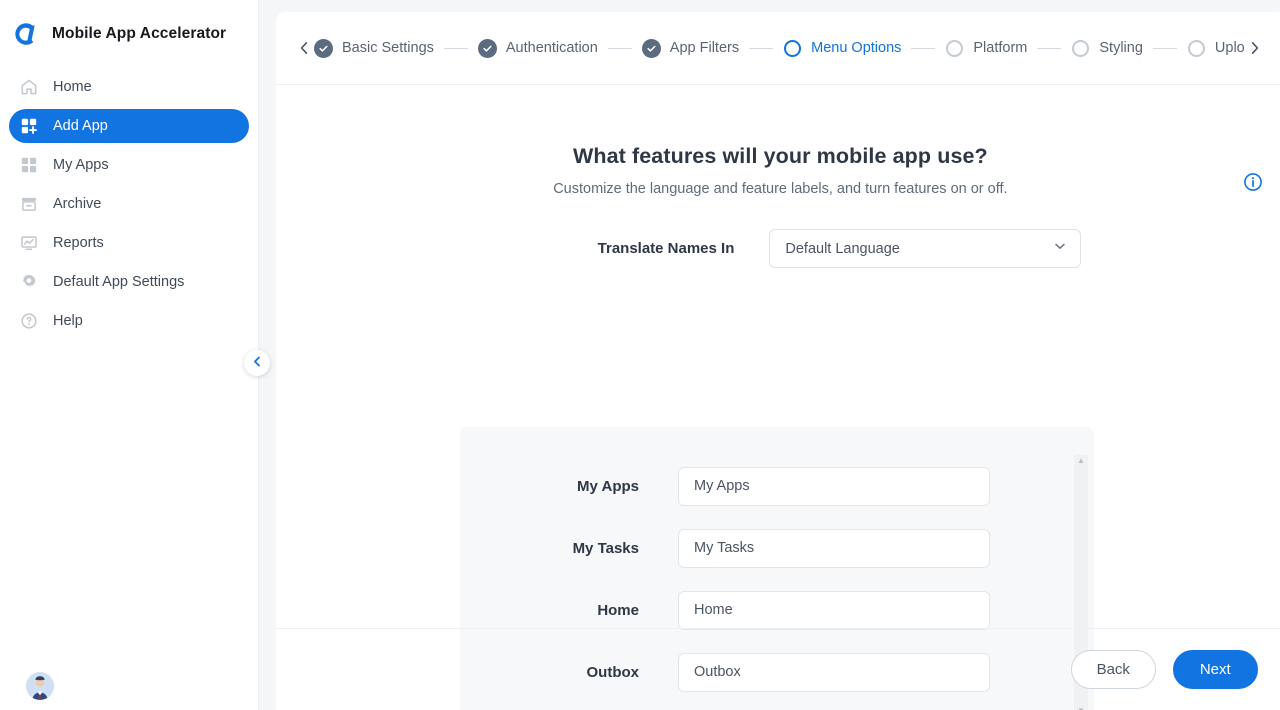  What do you see at coordinates (29, 204) in the screenshot?
I see `archive-icon` at bounding box center [29, 204].